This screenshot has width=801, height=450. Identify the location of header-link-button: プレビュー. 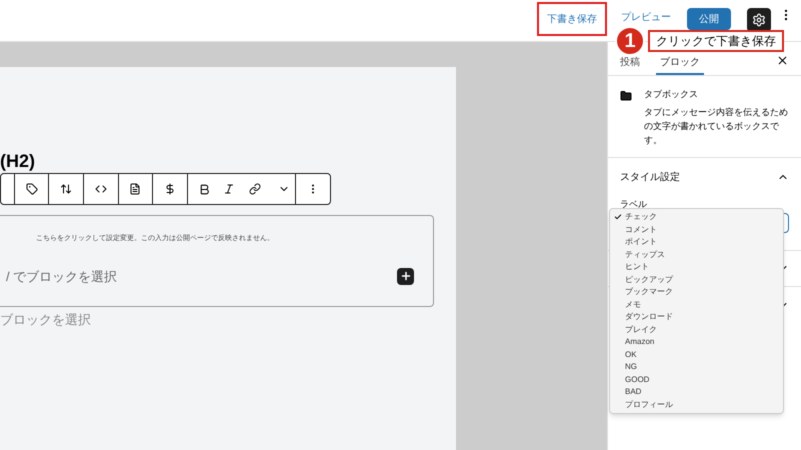
(646, 17).